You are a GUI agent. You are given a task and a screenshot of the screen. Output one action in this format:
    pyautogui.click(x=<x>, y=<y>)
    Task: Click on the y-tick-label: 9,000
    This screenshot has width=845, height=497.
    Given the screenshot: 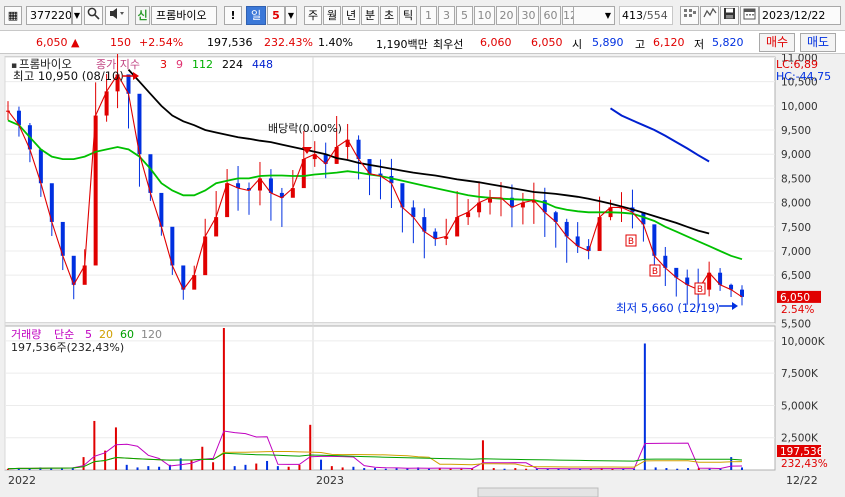 What is the action you would take?
    pyautogui.click(x=796, y=155)
    